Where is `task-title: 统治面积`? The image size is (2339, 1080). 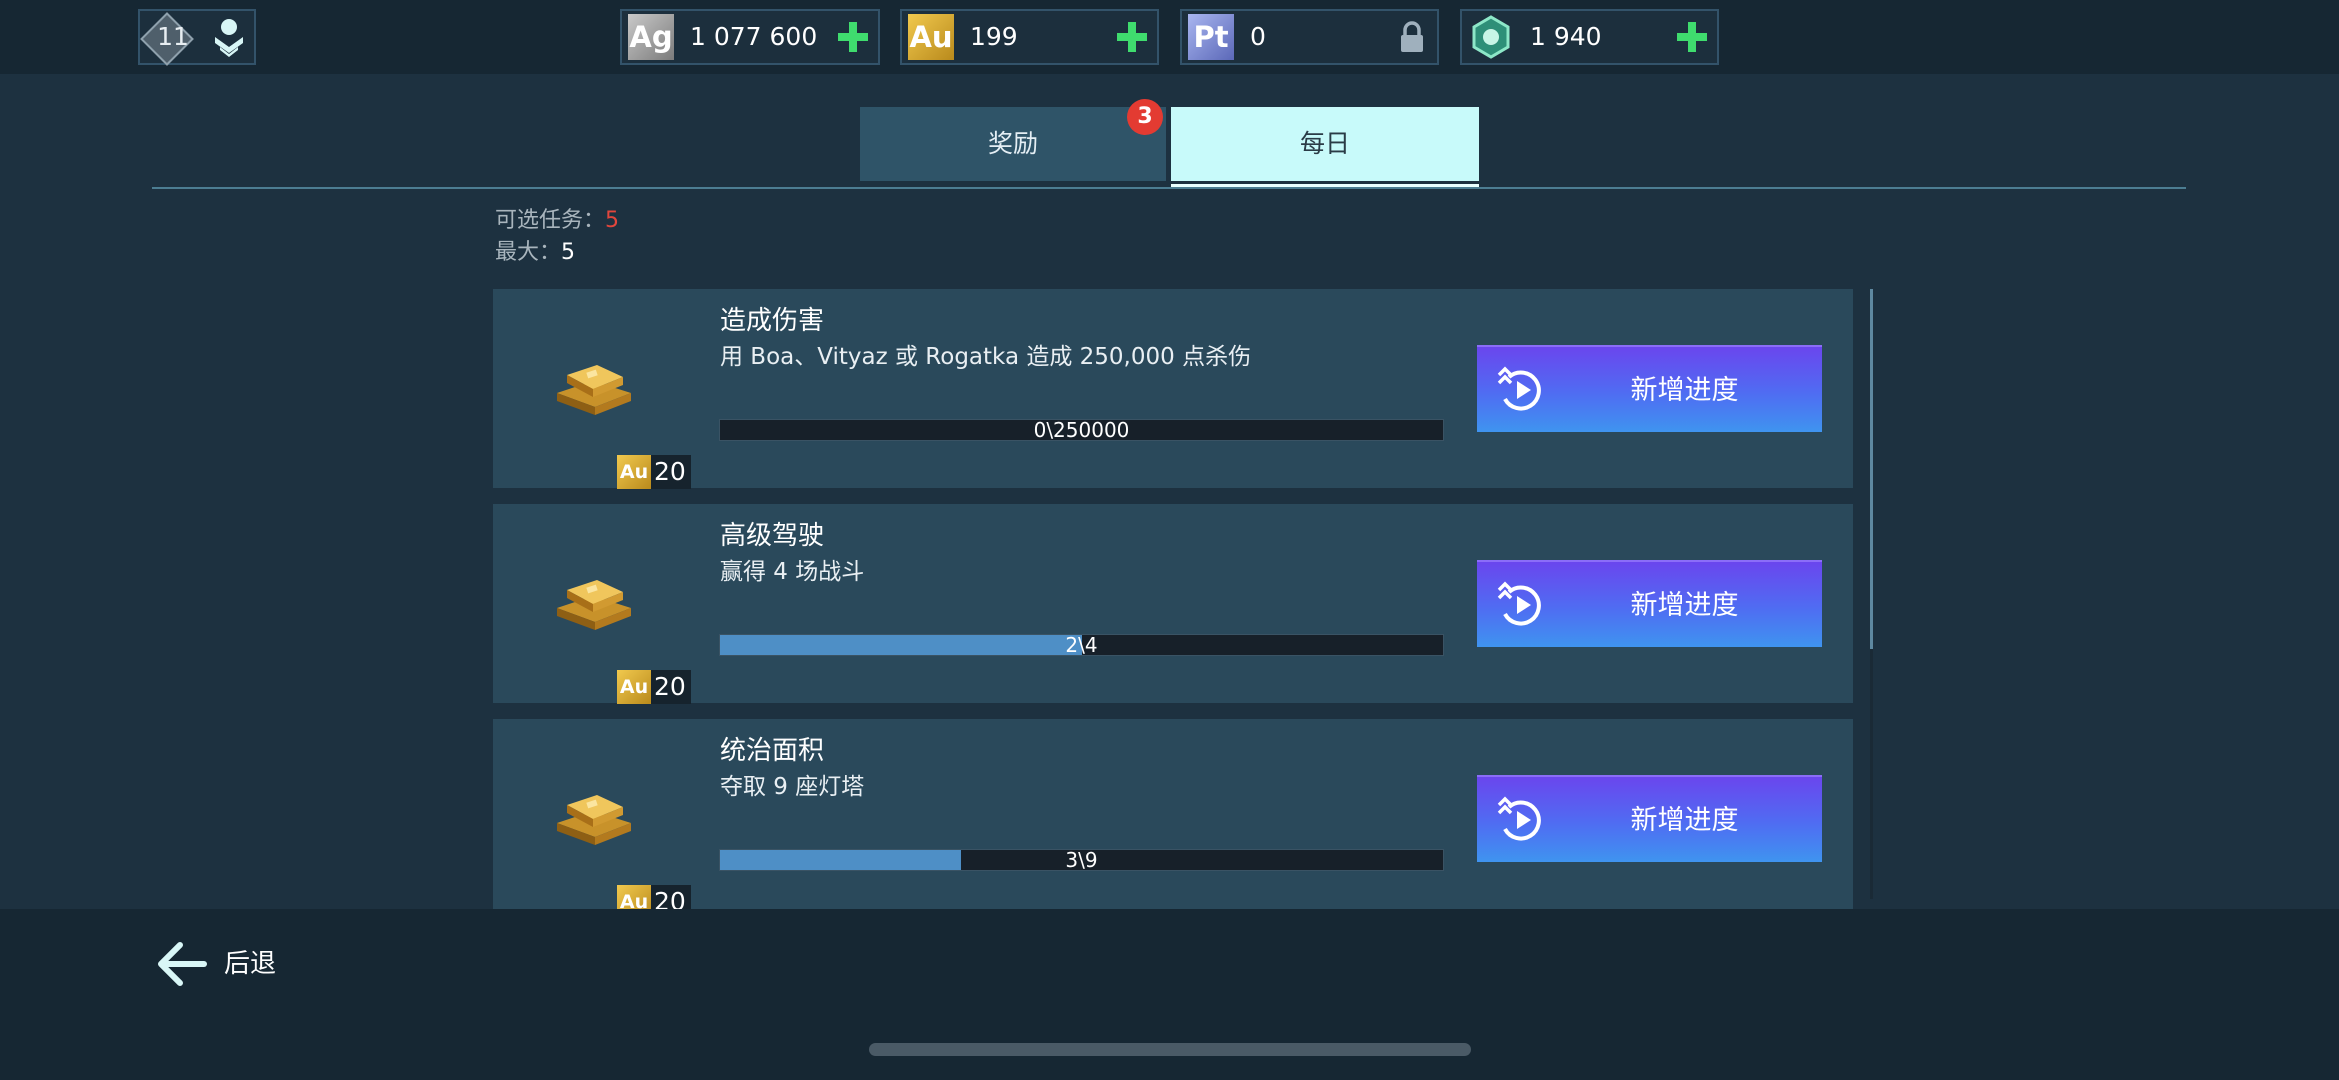 task-title: 统治面积 is located at coordinates (772, 751).